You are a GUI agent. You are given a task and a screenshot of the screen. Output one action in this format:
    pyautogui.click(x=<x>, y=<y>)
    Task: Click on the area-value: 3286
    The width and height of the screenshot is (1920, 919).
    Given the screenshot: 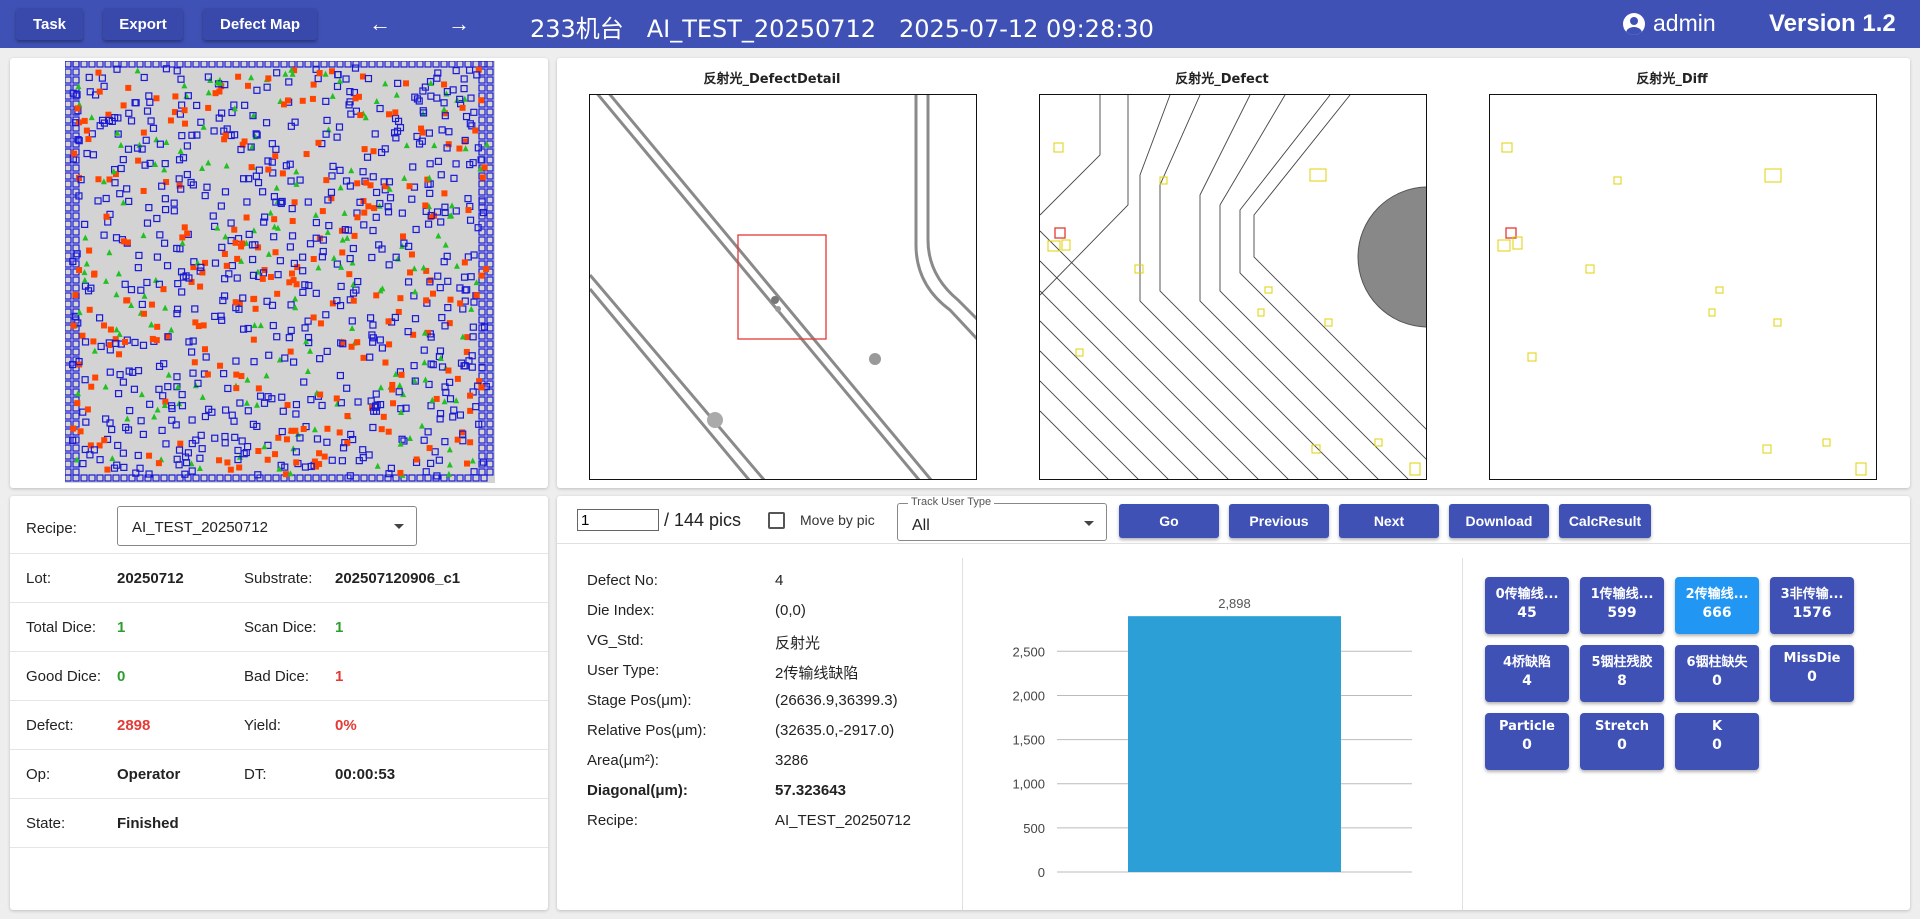 What is the action you would take?
    pyautogui.click(x=792, y=760)
    